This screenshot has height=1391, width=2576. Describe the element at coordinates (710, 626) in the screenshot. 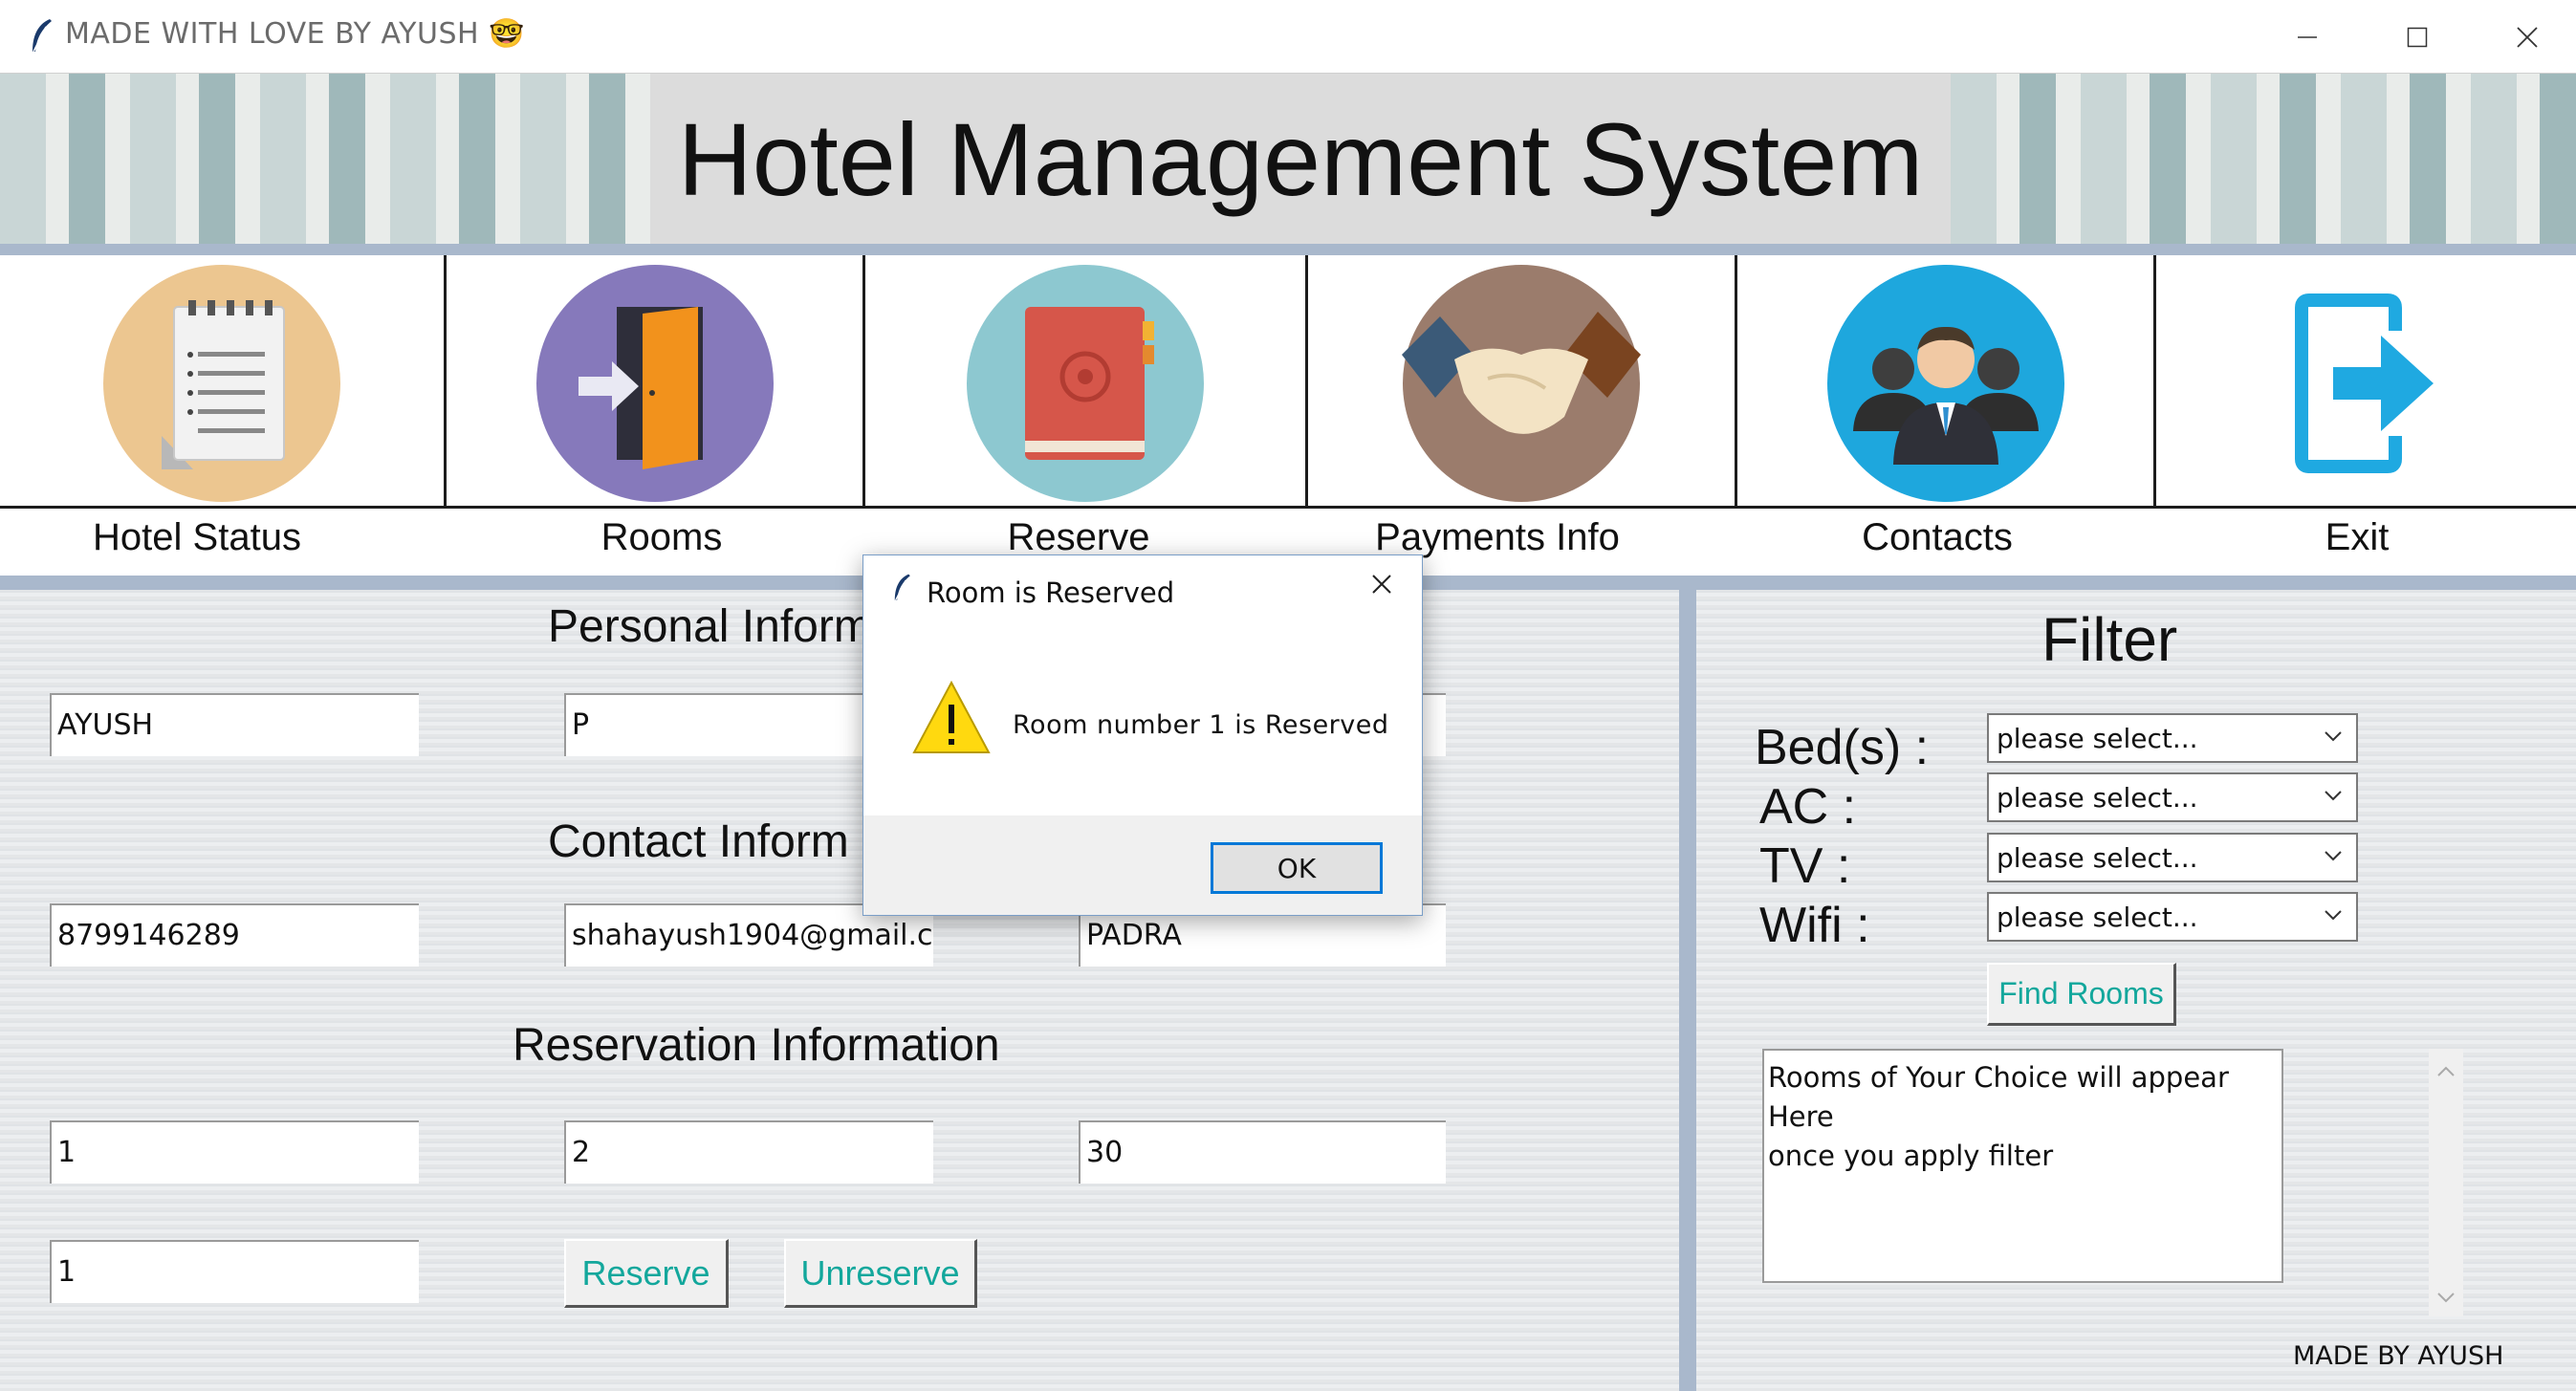

I see `personal-heading: Personal Inform` at that location.